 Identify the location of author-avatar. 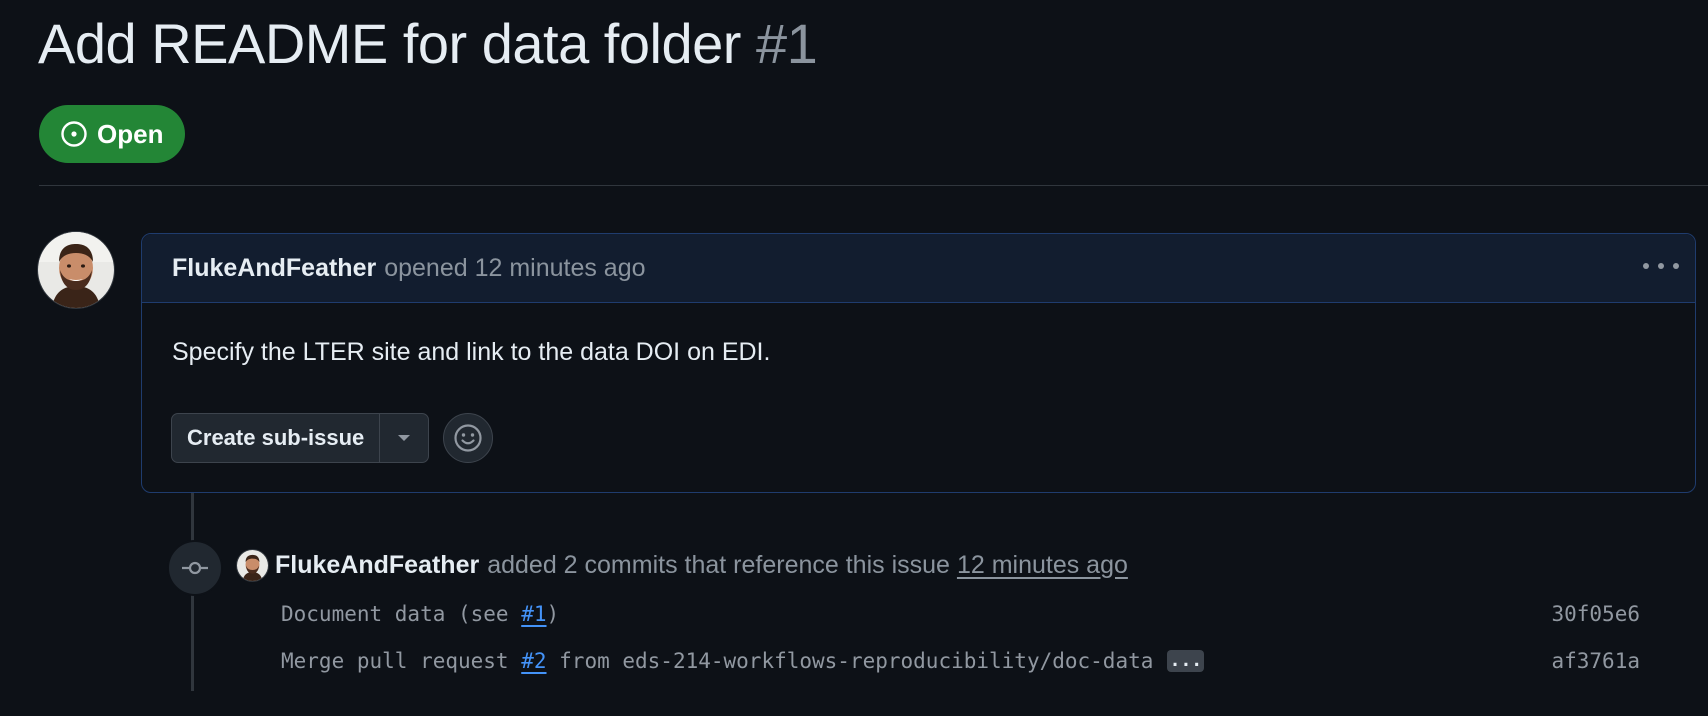
(76, 270).